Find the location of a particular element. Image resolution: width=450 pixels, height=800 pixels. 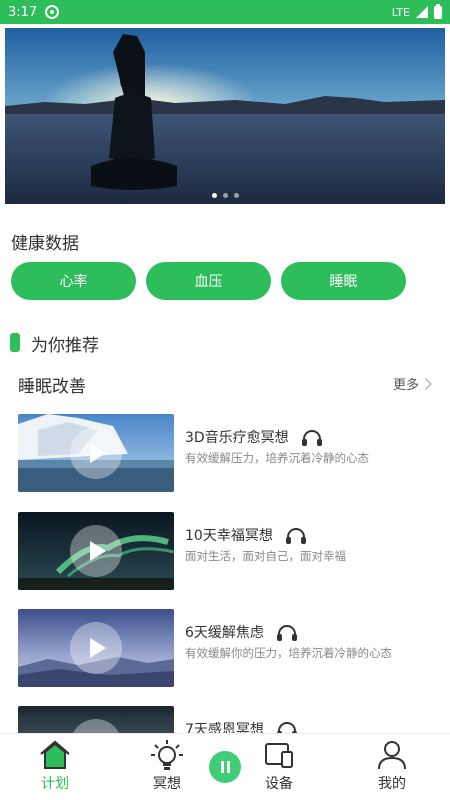

nav-me-label: 我的 is located at coordinates (392, 784).